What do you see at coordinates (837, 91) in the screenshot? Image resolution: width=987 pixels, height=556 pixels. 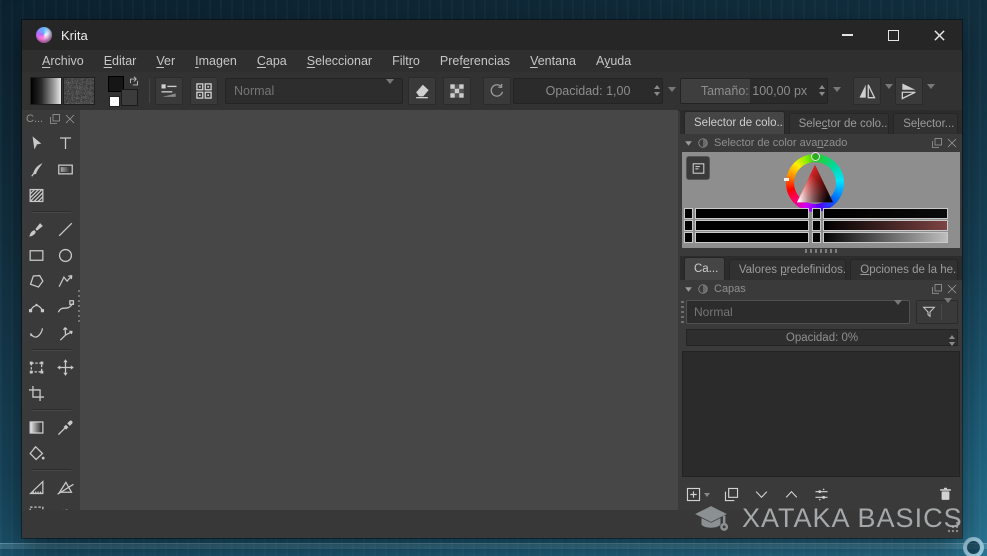 I see `size-dropdown-icon` at bounding box center [837, 91].